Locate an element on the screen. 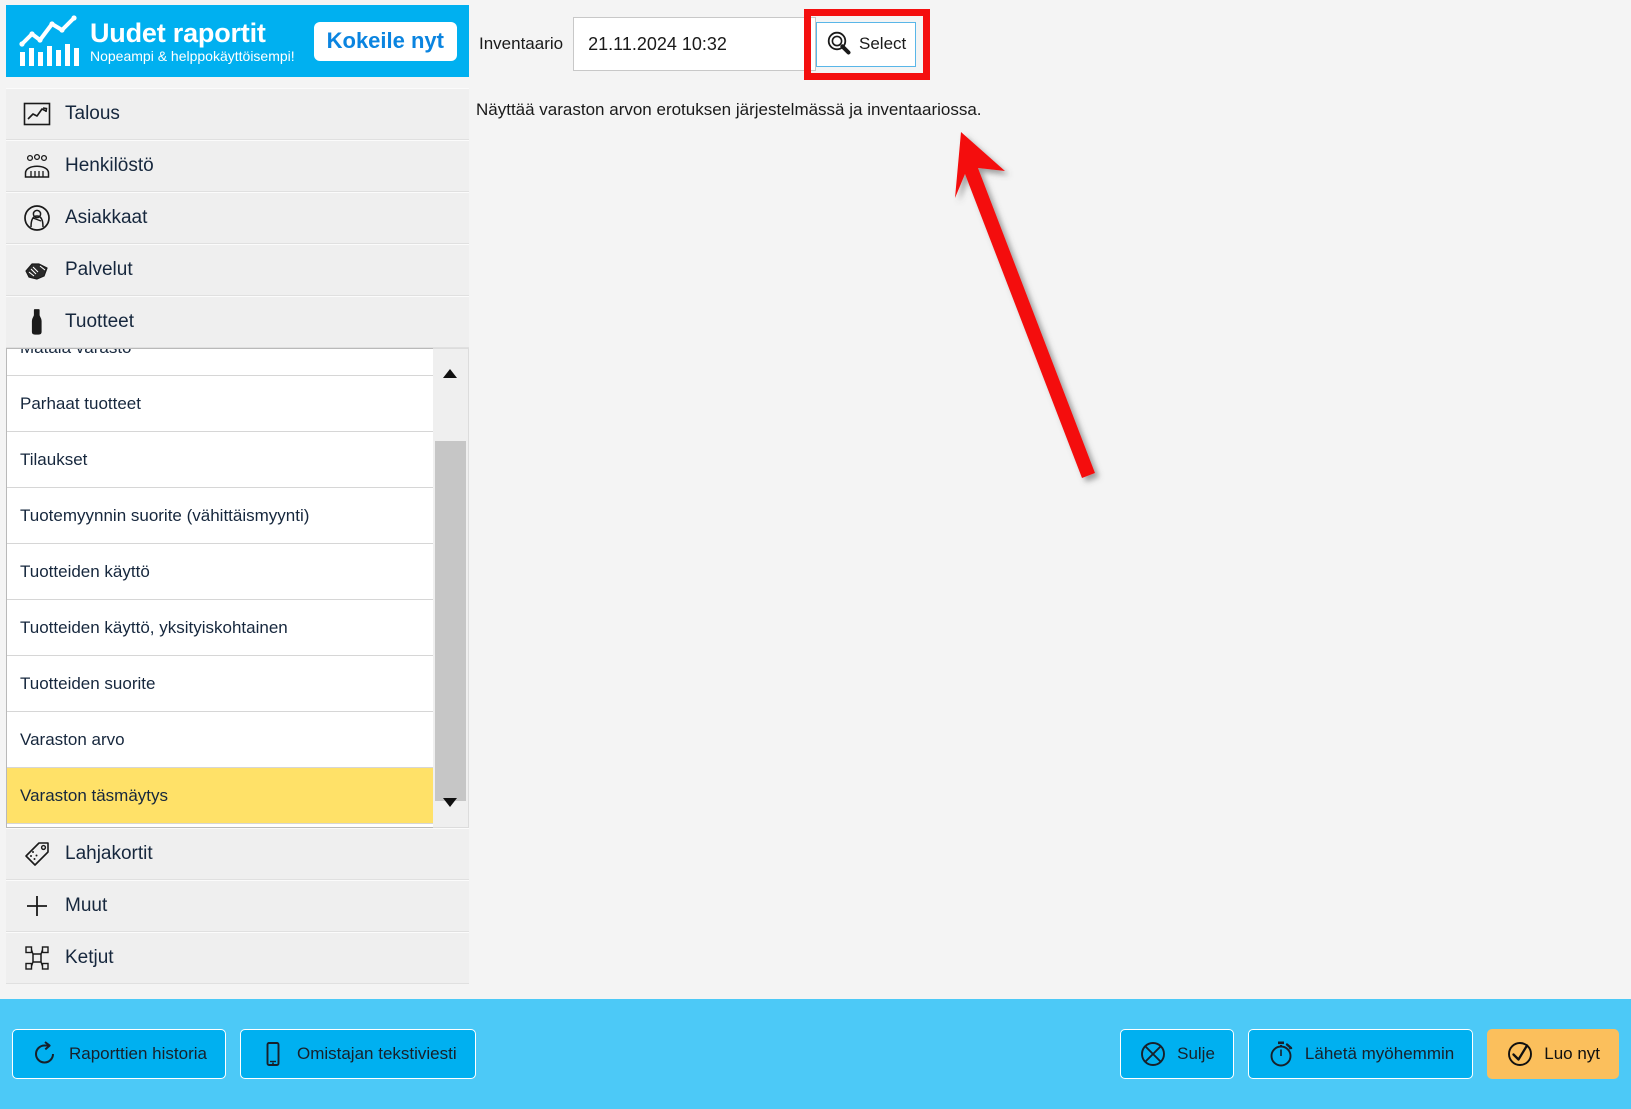  close-button: Sulje is located at coordinates (1177, 1054).